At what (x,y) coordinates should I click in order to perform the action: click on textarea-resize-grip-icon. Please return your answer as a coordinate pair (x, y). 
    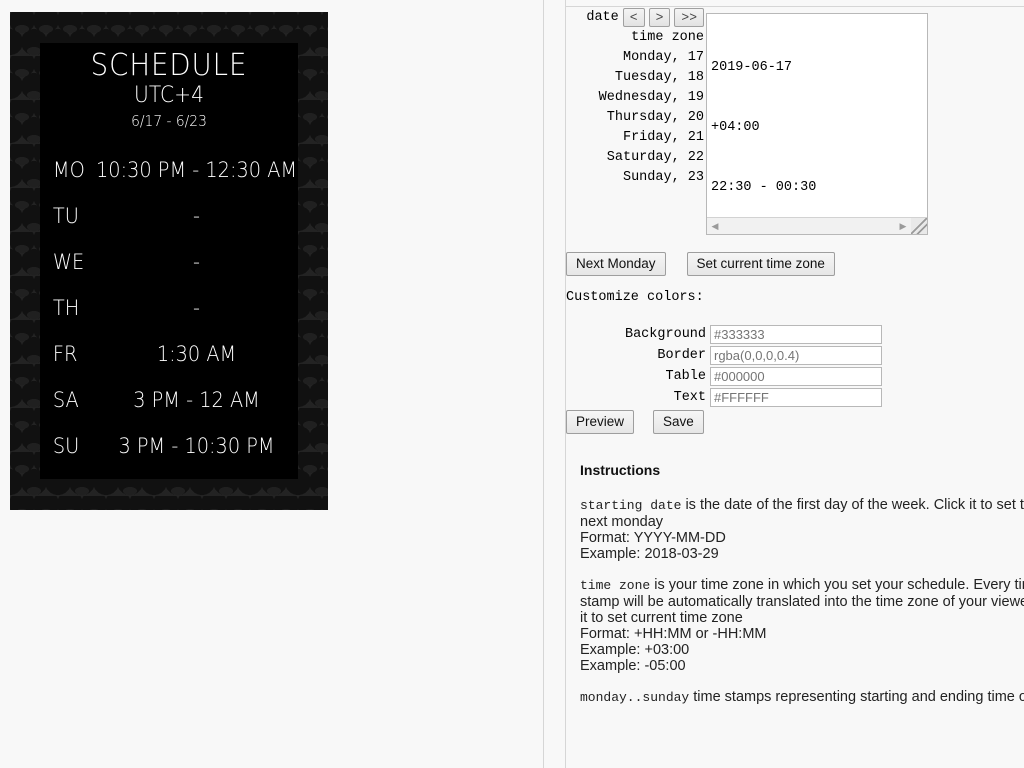
    Looking at the image, I should click on (919, 226).